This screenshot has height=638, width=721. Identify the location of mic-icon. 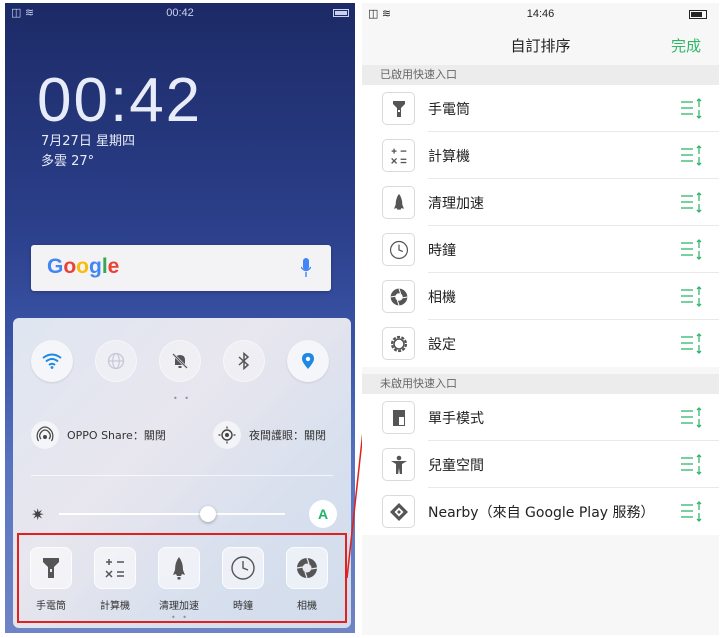
(306, 268).